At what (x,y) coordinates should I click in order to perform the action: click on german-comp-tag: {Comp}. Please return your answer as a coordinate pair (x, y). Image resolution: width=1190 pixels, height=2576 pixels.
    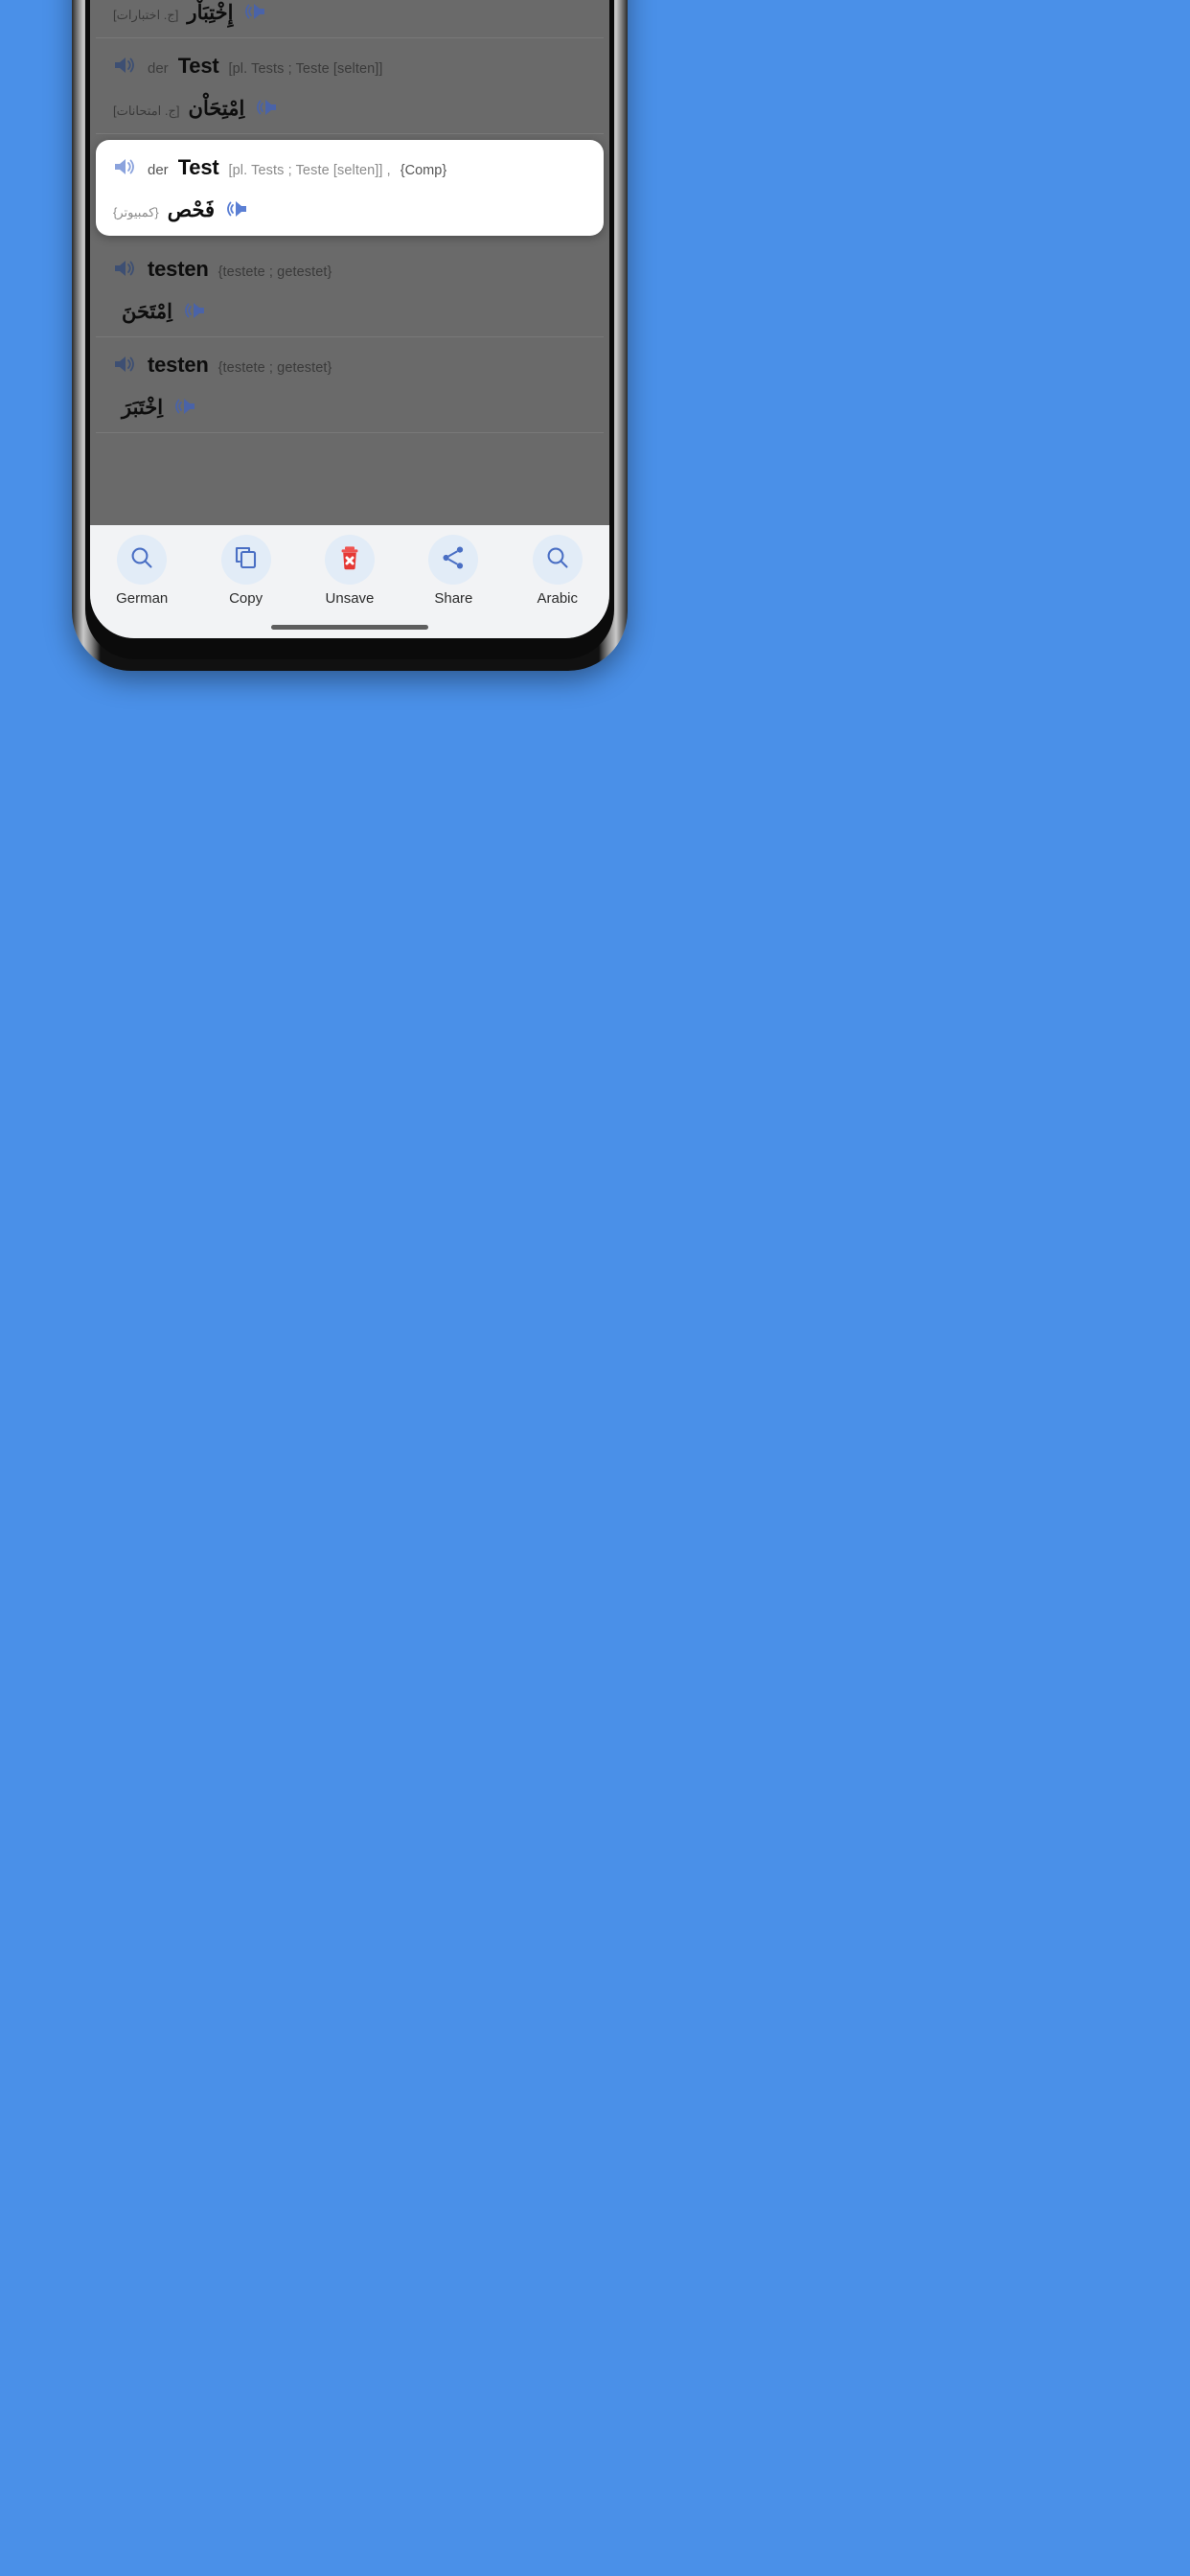
    Looking at the image, I should click on (424, 170).